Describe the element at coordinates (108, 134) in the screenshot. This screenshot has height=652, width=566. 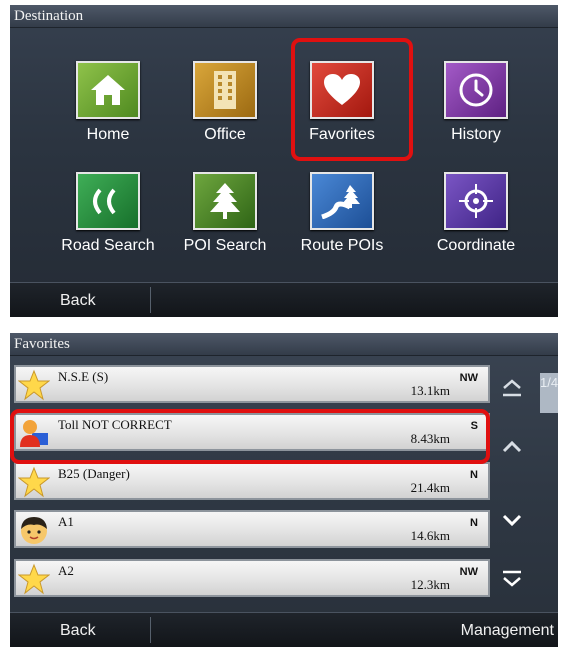
I see `home-label: Home` at that location.